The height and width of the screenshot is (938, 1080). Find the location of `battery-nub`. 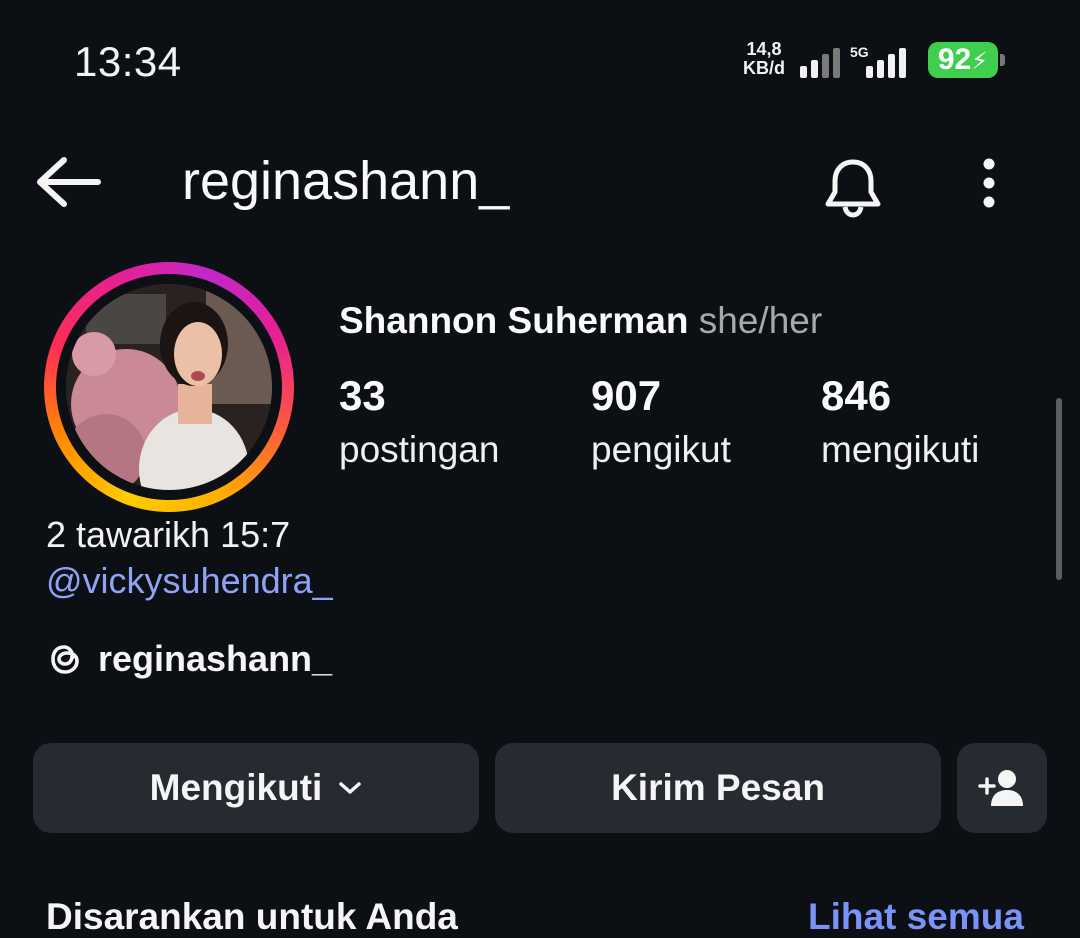

battery-nub is located at coordinates (1002, 60).